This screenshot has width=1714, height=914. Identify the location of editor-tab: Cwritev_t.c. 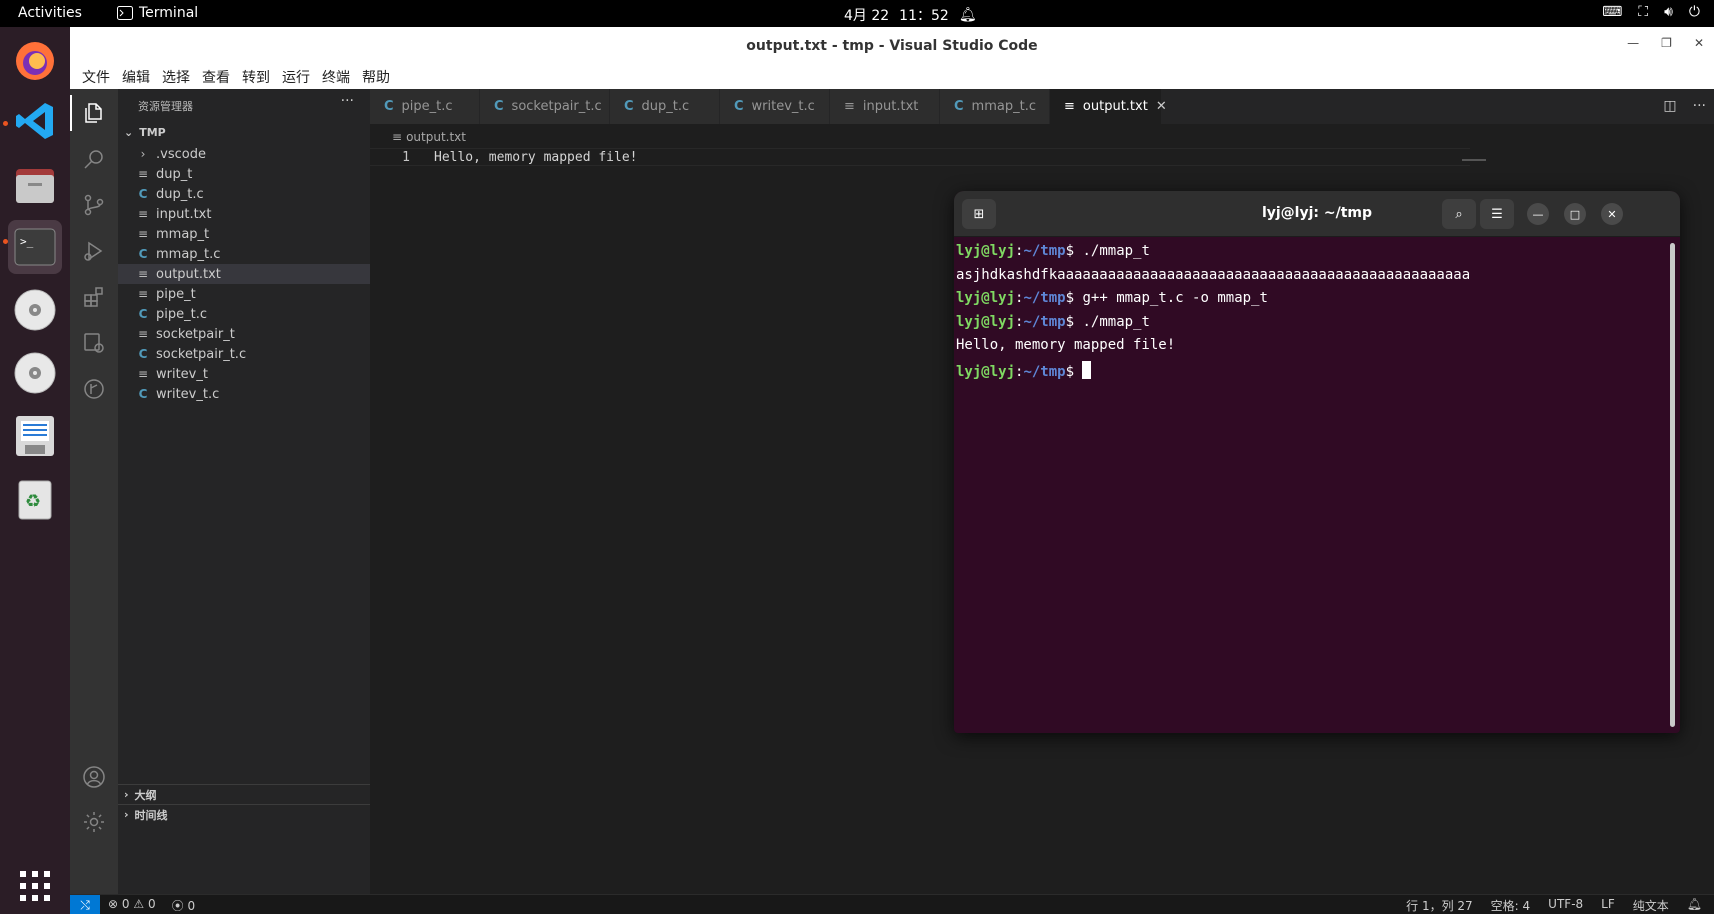
(775, 106).